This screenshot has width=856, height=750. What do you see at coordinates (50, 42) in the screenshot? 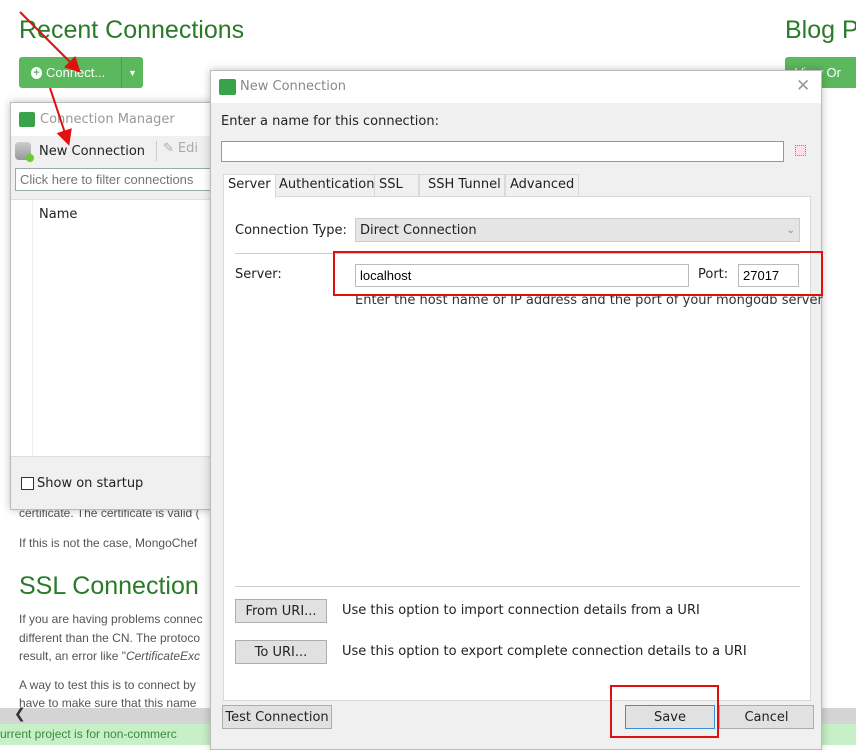
I see `arrow-to-connect` at bounding box center [50, 42].